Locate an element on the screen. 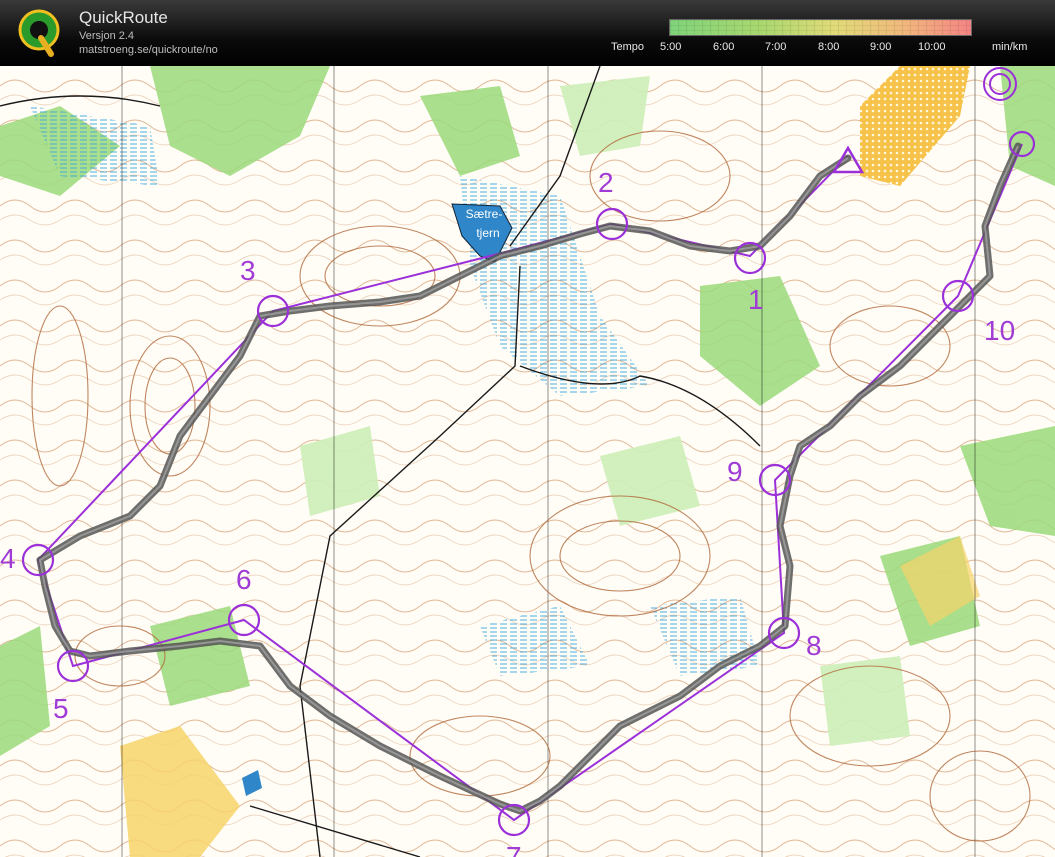  quickroute-logo-icon is located at coordinates (39, 33).